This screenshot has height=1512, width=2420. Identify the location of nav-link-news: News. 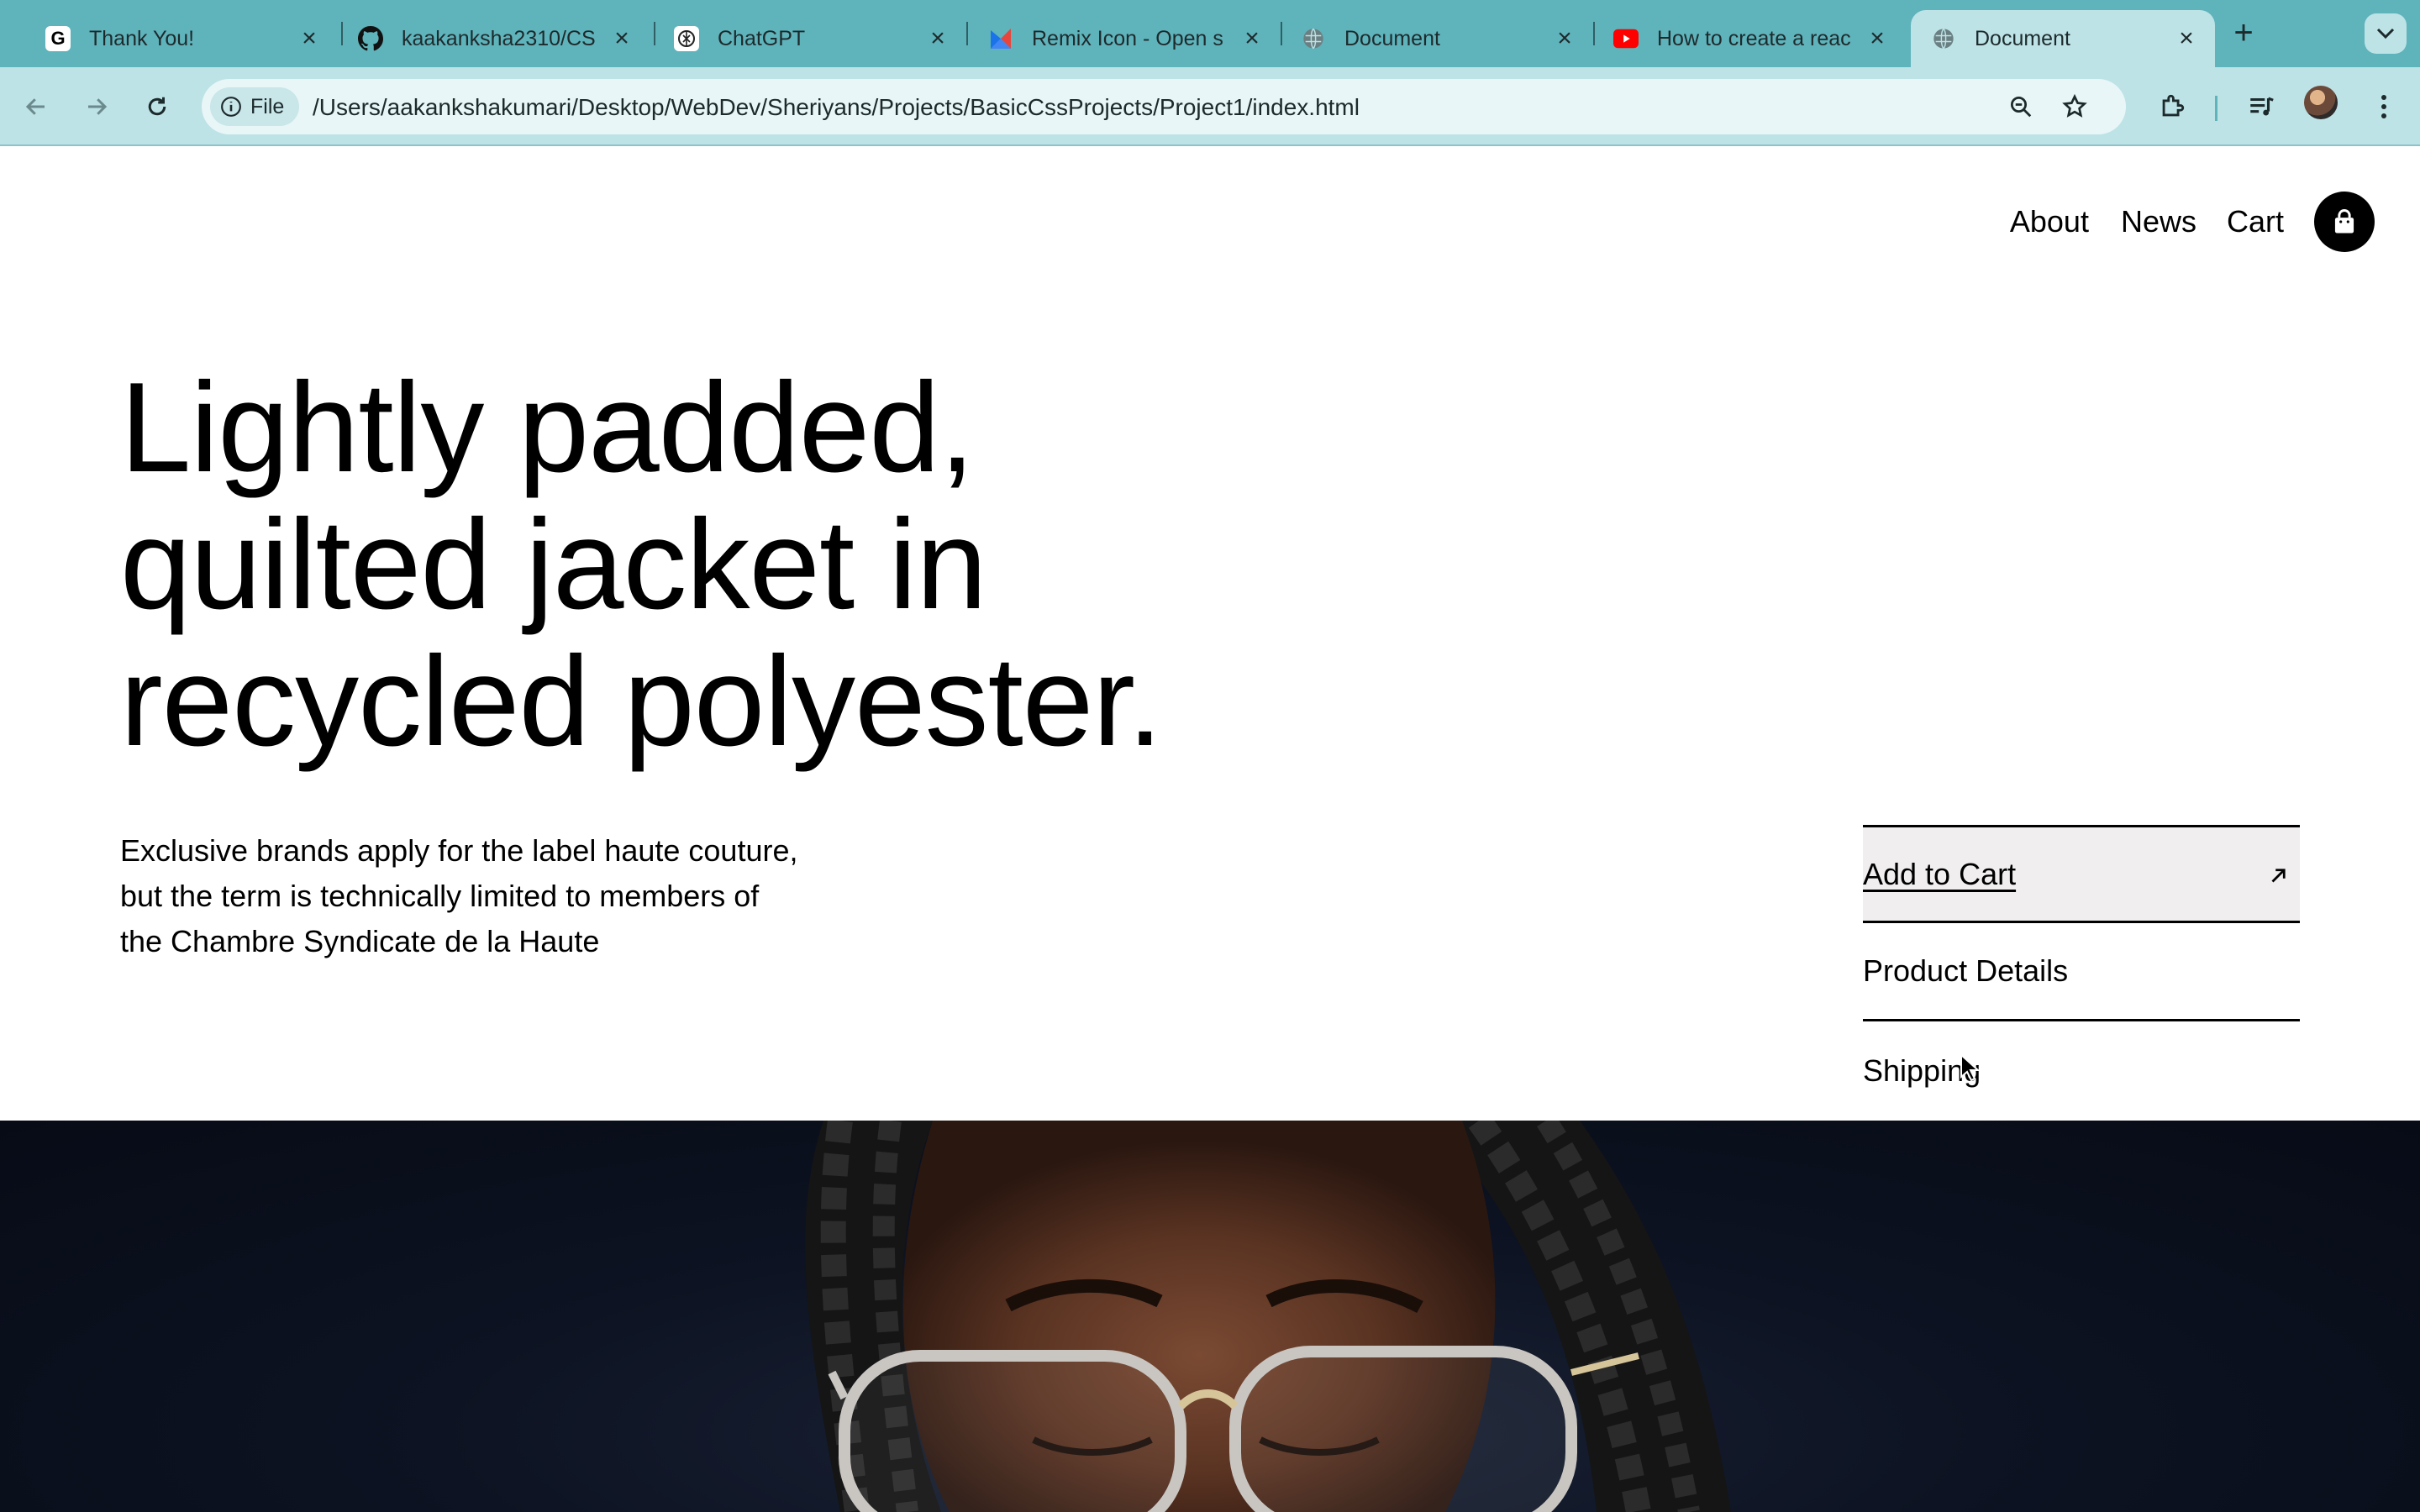
(2158, 221).